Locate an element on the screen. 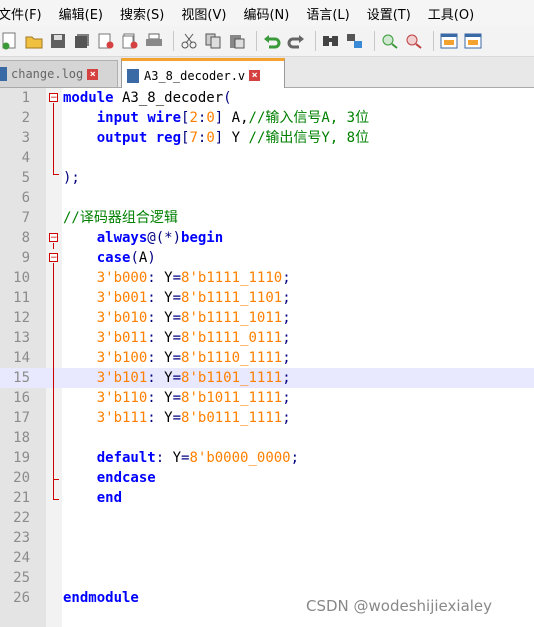 Image resolution: width=534 pixels, height=627 pixels. replace-icon is located at coordinates (355, 41).